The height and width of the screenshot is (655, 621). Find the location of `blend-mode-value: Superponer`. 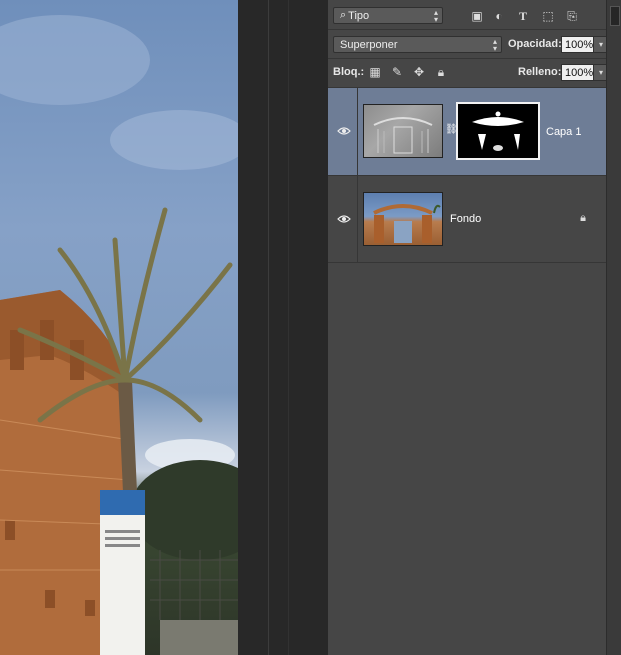

blend-mode-value: Superponer is located at coordinates (369, 44).